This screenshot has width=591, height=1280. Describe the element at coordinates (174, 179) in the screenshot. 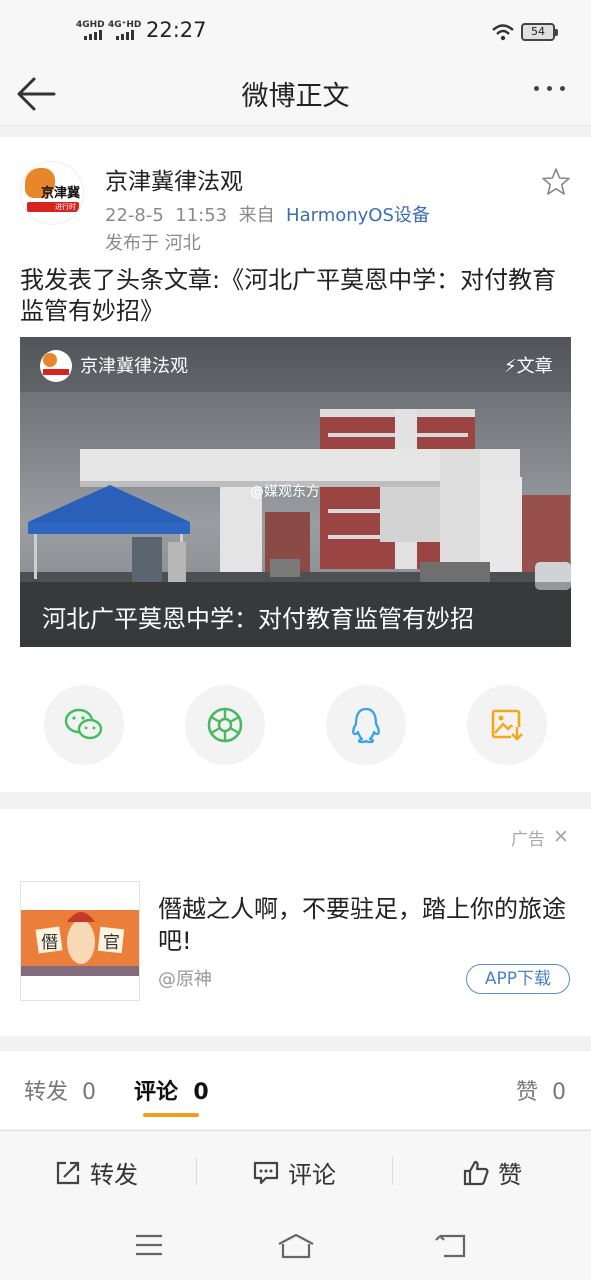

I see `author-name: 京津冀律法观` at that location.